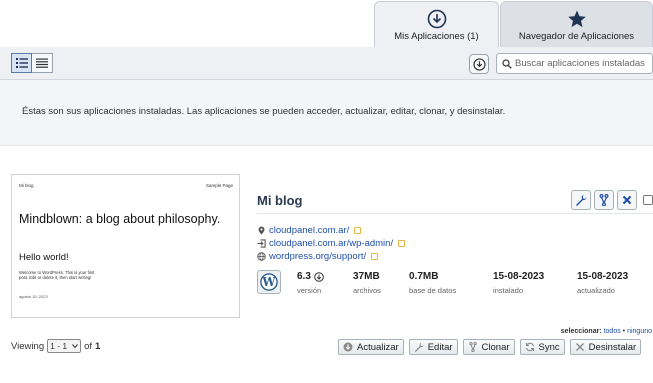 The image size is (653, 383). Describe the element at coordinates (309, 230) in the screenshot. I see `site-url-link: cloudpanel.com.ar/` at that location.